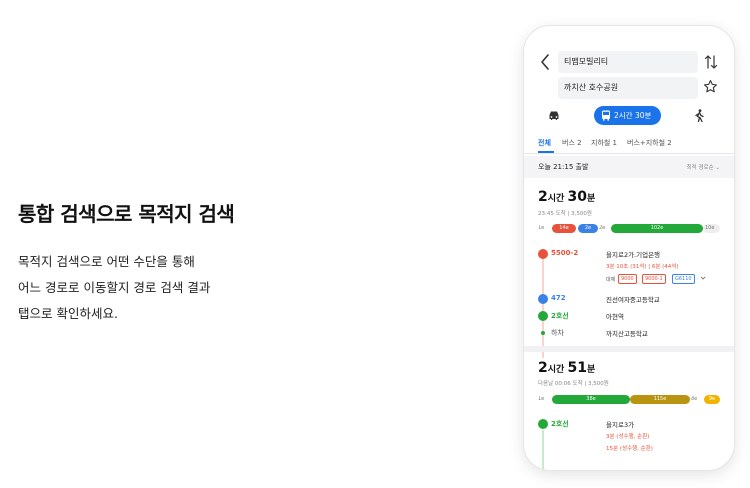 This screenshot has width=750, height=488. I want to click on sort-dropdown: 최적 경로순 ⌄, so click(703, 167).